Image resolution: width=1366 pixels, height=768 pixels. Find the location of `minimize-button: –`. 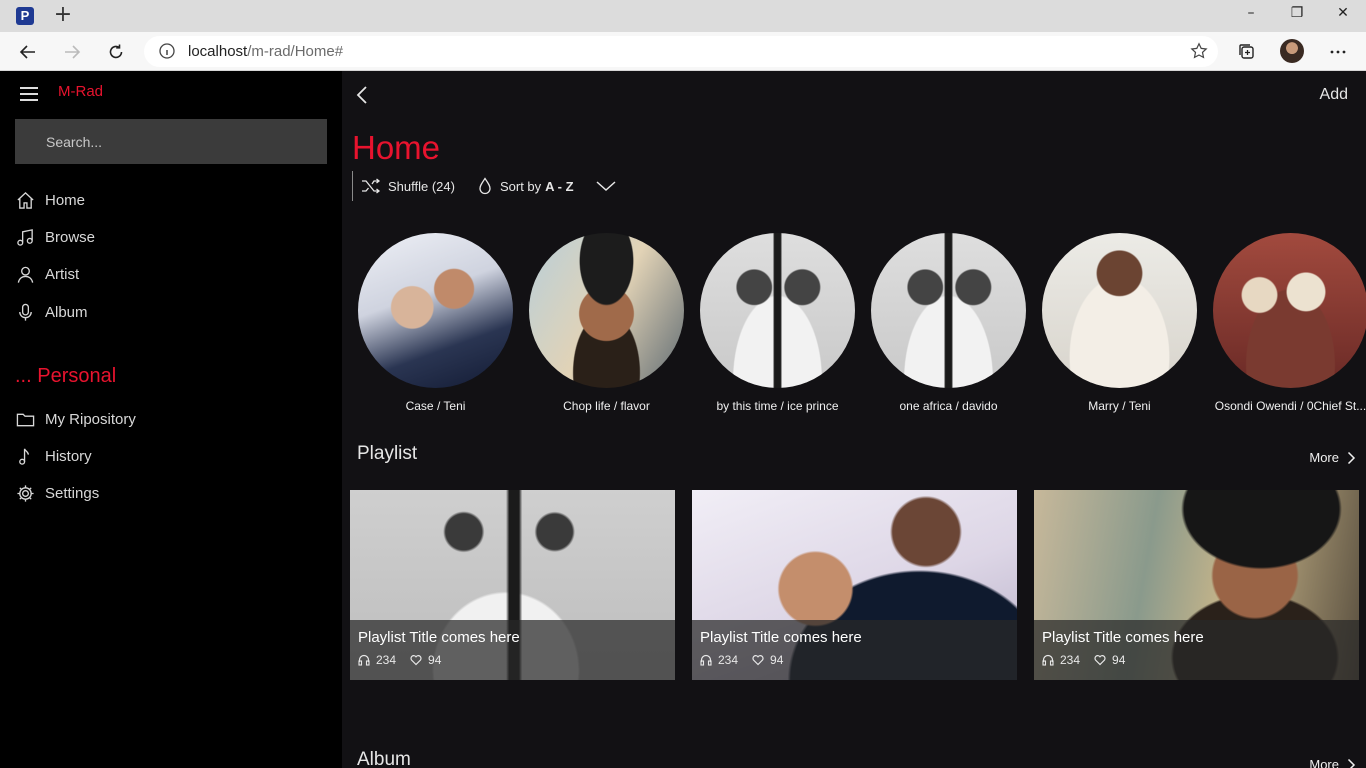

minimize-button: – is located at coordinates (1251, 15).